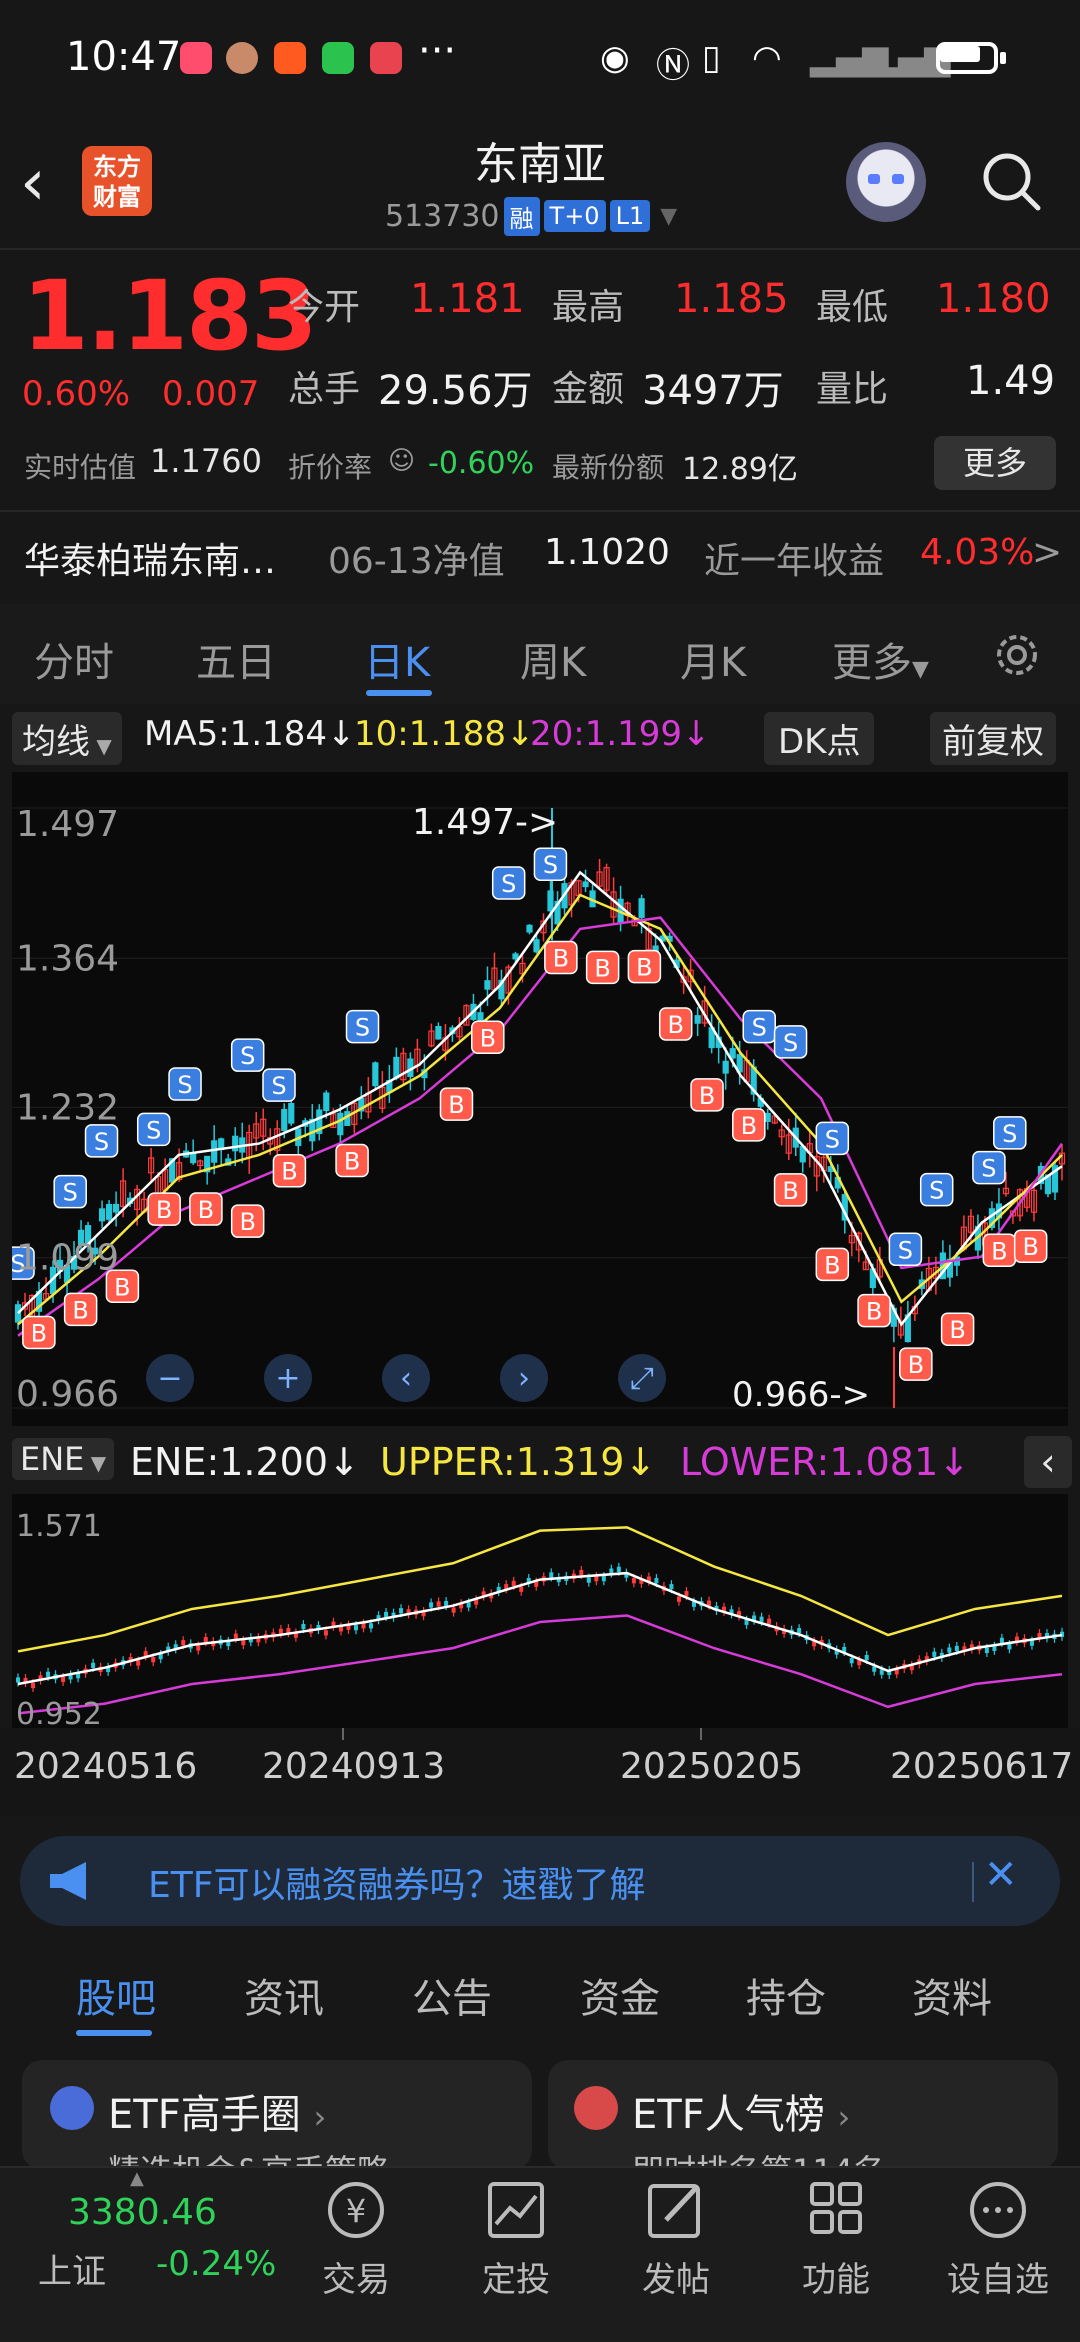 The width and height of the screenshot is (1080, 2342). Describe the element at coordinates (642, 1378) in the screenshot. I see `fullscreen-button: ⤢` at that location.